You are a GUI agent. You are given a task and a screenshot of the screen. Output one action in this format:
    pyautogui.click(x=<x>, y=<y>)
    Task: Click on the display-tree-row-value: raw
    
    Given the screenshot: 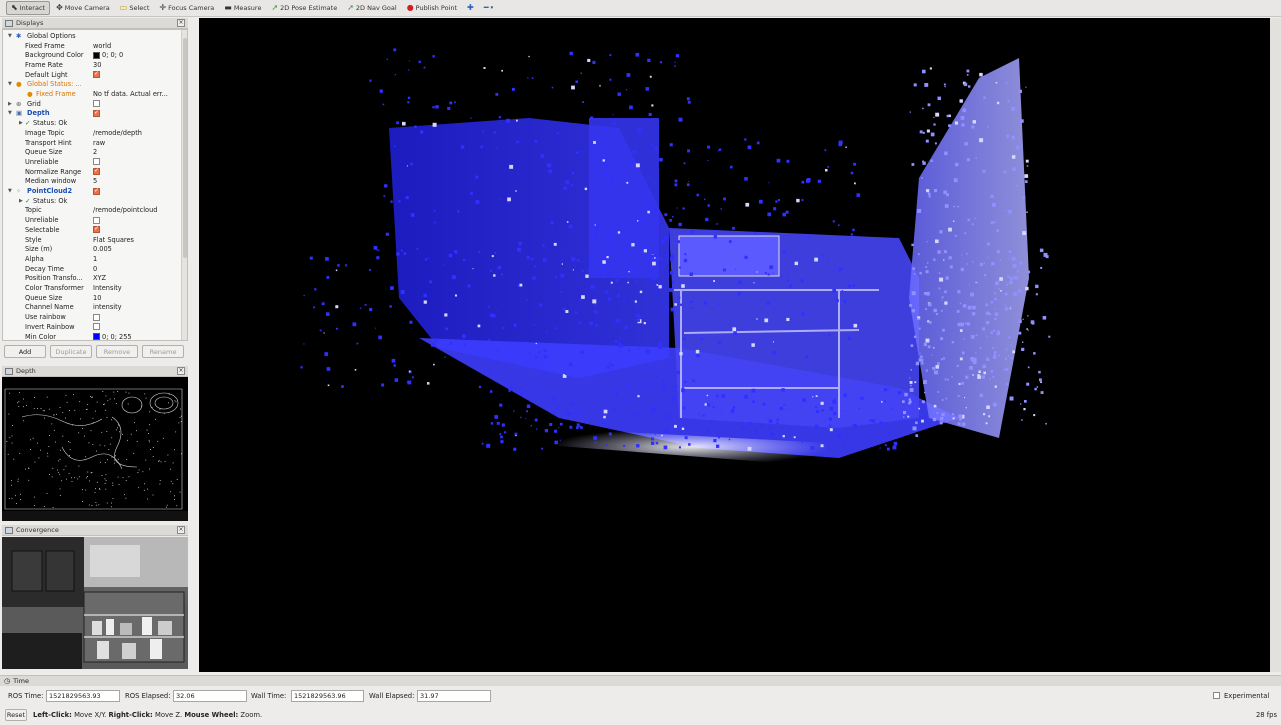 What is the action you would take?
    pyautogui.click(x=136, y=143)
    